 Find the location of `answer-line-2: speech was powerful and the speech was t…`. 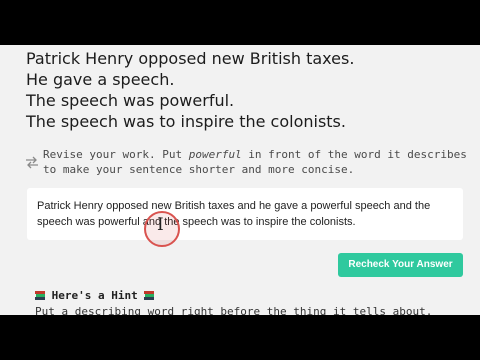

answer-line-2: speech was powerful and the speech was t… is located at coordinates (196, 222).